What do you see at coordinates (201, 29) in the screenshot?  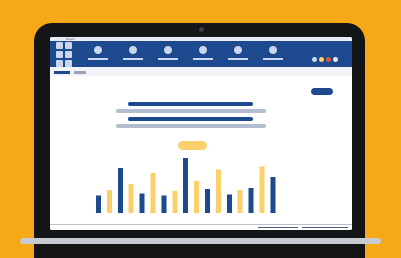 I see `camera-icon` at bounding box center [201, 29].